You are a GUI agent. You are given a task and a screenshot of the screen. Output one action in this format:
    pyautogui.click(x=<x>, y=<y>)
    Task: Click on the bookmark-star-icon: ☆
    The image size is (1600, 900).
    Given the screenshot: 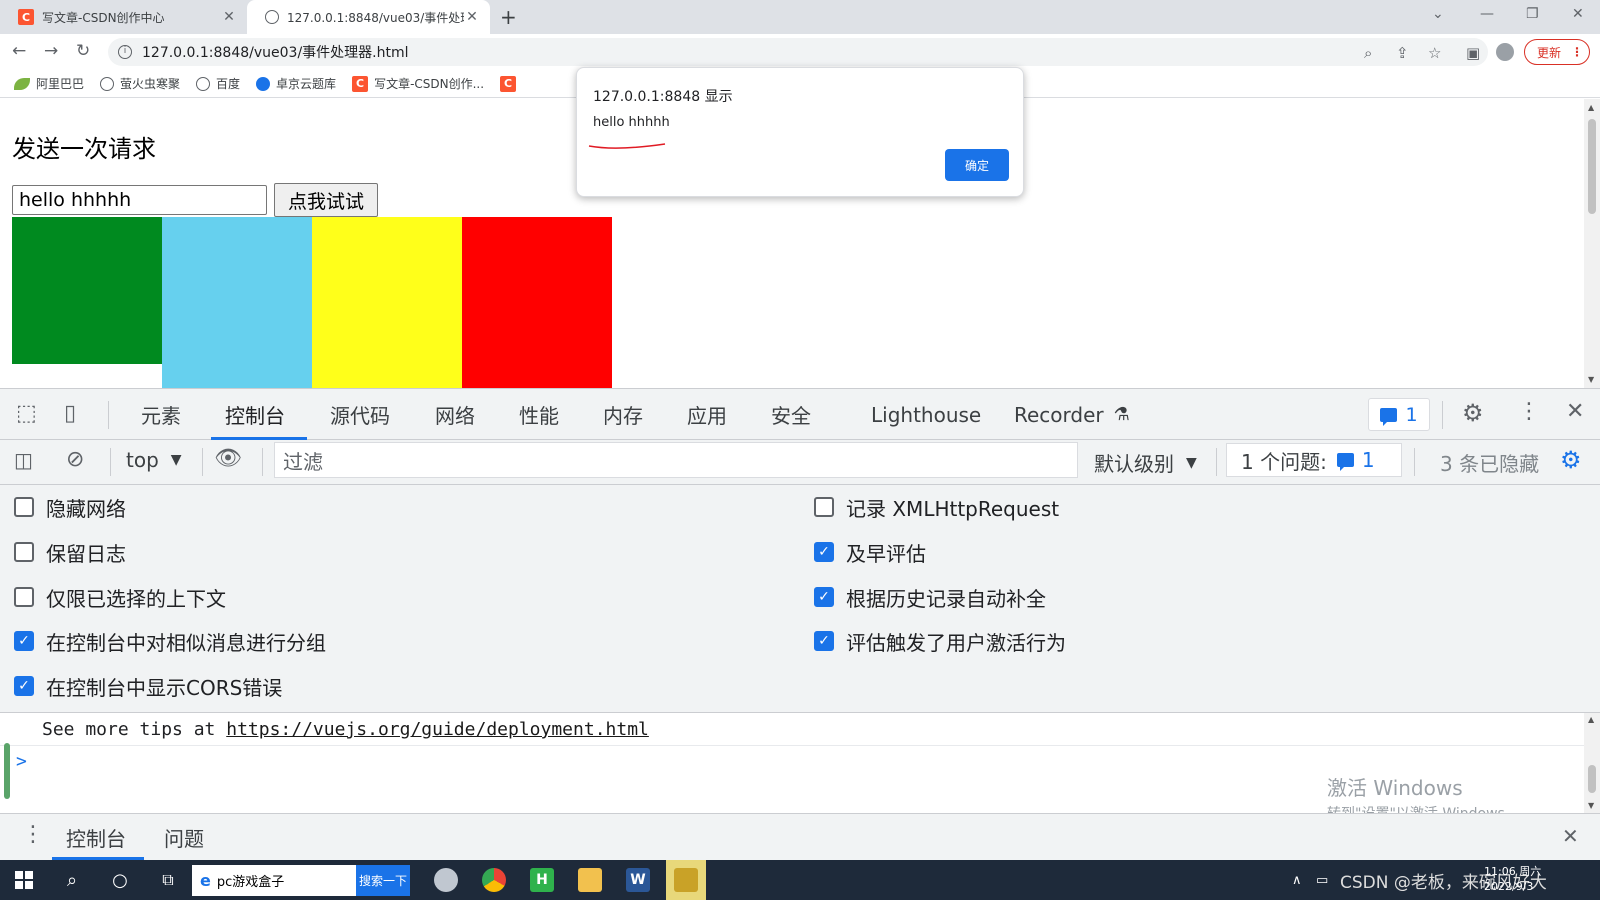 What is the action you would take?
    pyautogui.click(x=1434, y=53)
    